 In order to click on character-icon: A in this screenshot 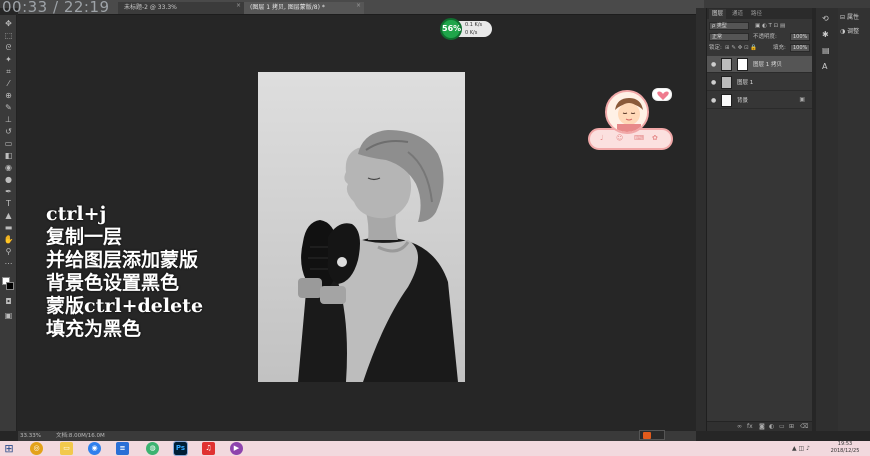, I will do `click(824, 66)`.